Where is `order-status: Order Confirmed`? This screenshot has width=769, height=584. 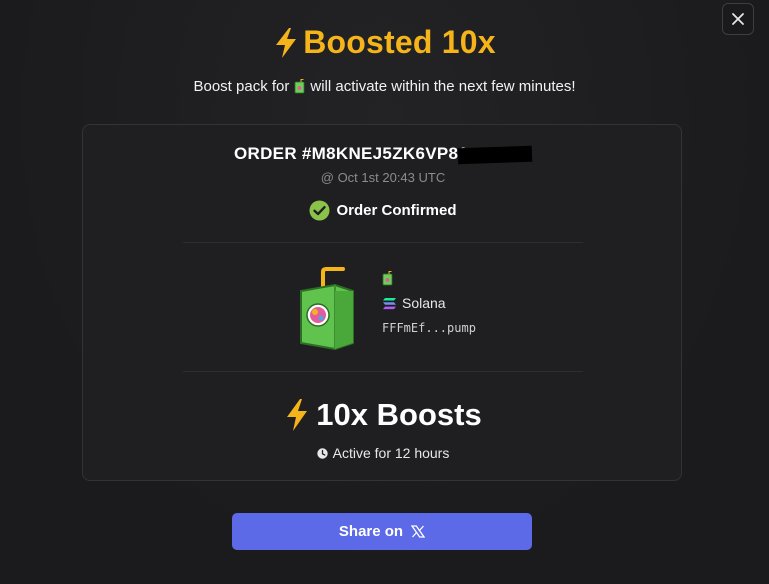 order-status: Order Confirmed is located at coordinates (383, 210).